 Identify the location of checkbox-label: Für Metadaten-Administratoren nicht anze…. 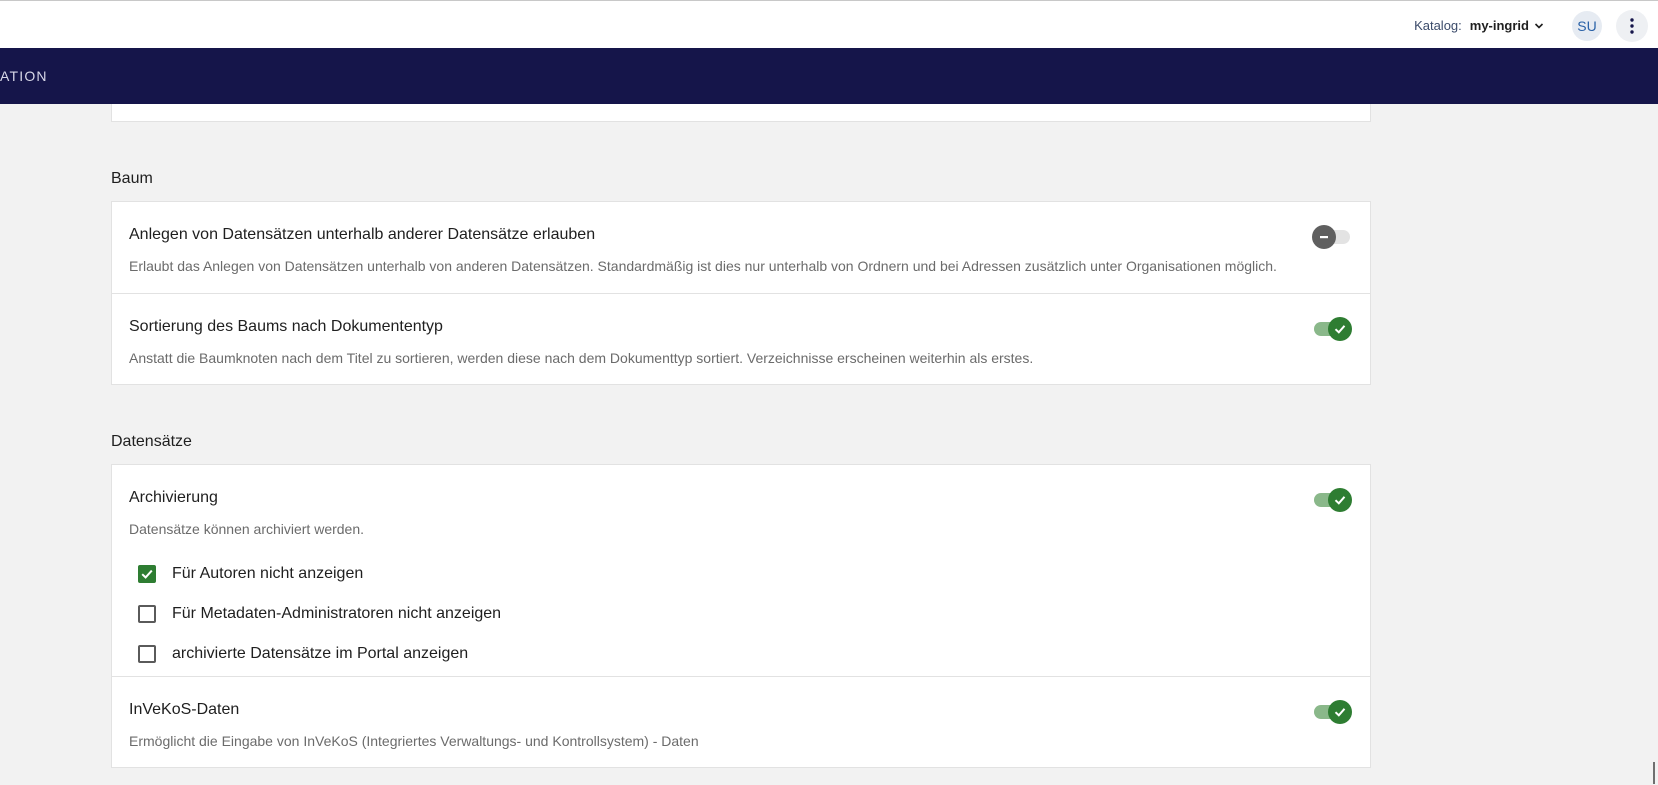
(337, 613).